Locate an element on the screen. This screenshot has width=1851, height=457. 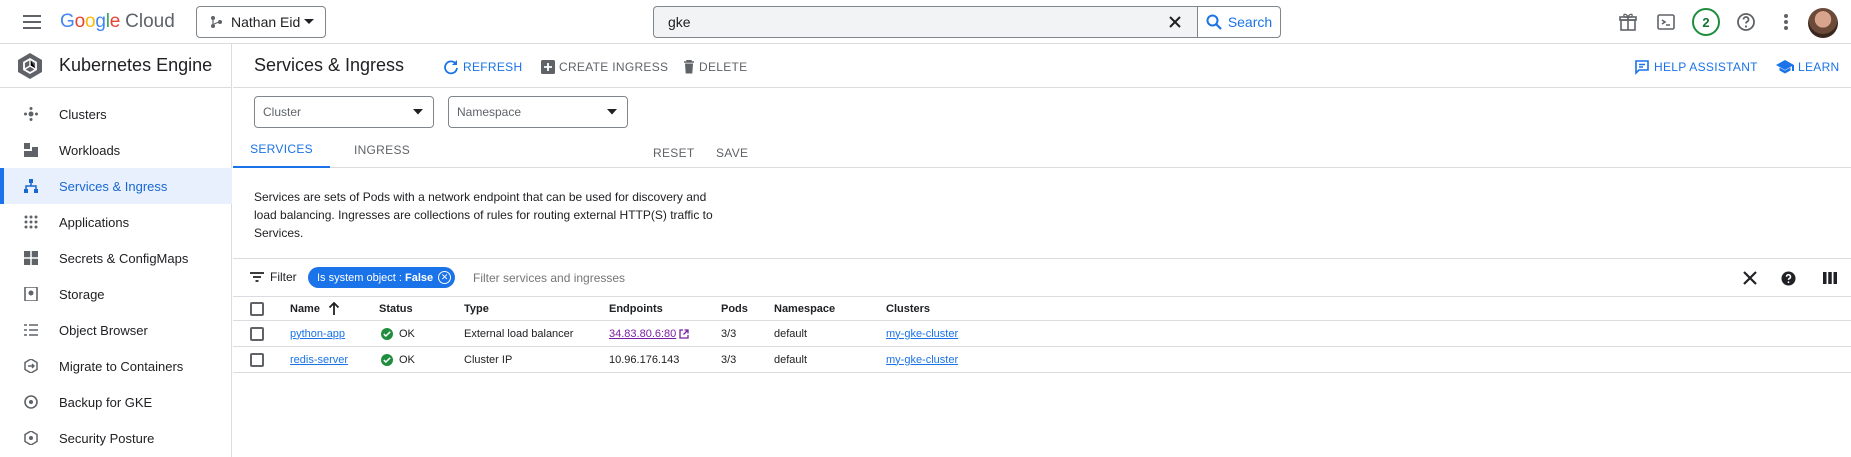
top-bar: Google Cloud Nathan Eid Search 2 is located at coordinates (925, 22).